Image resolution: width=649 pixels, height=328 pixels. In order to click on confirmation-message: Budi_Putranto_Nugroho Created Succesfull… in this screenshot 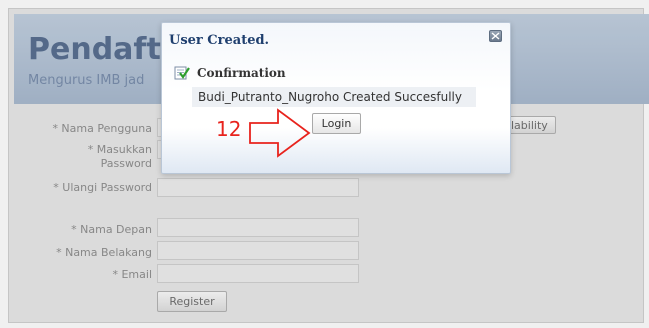, I will do `click(334, 97)`.